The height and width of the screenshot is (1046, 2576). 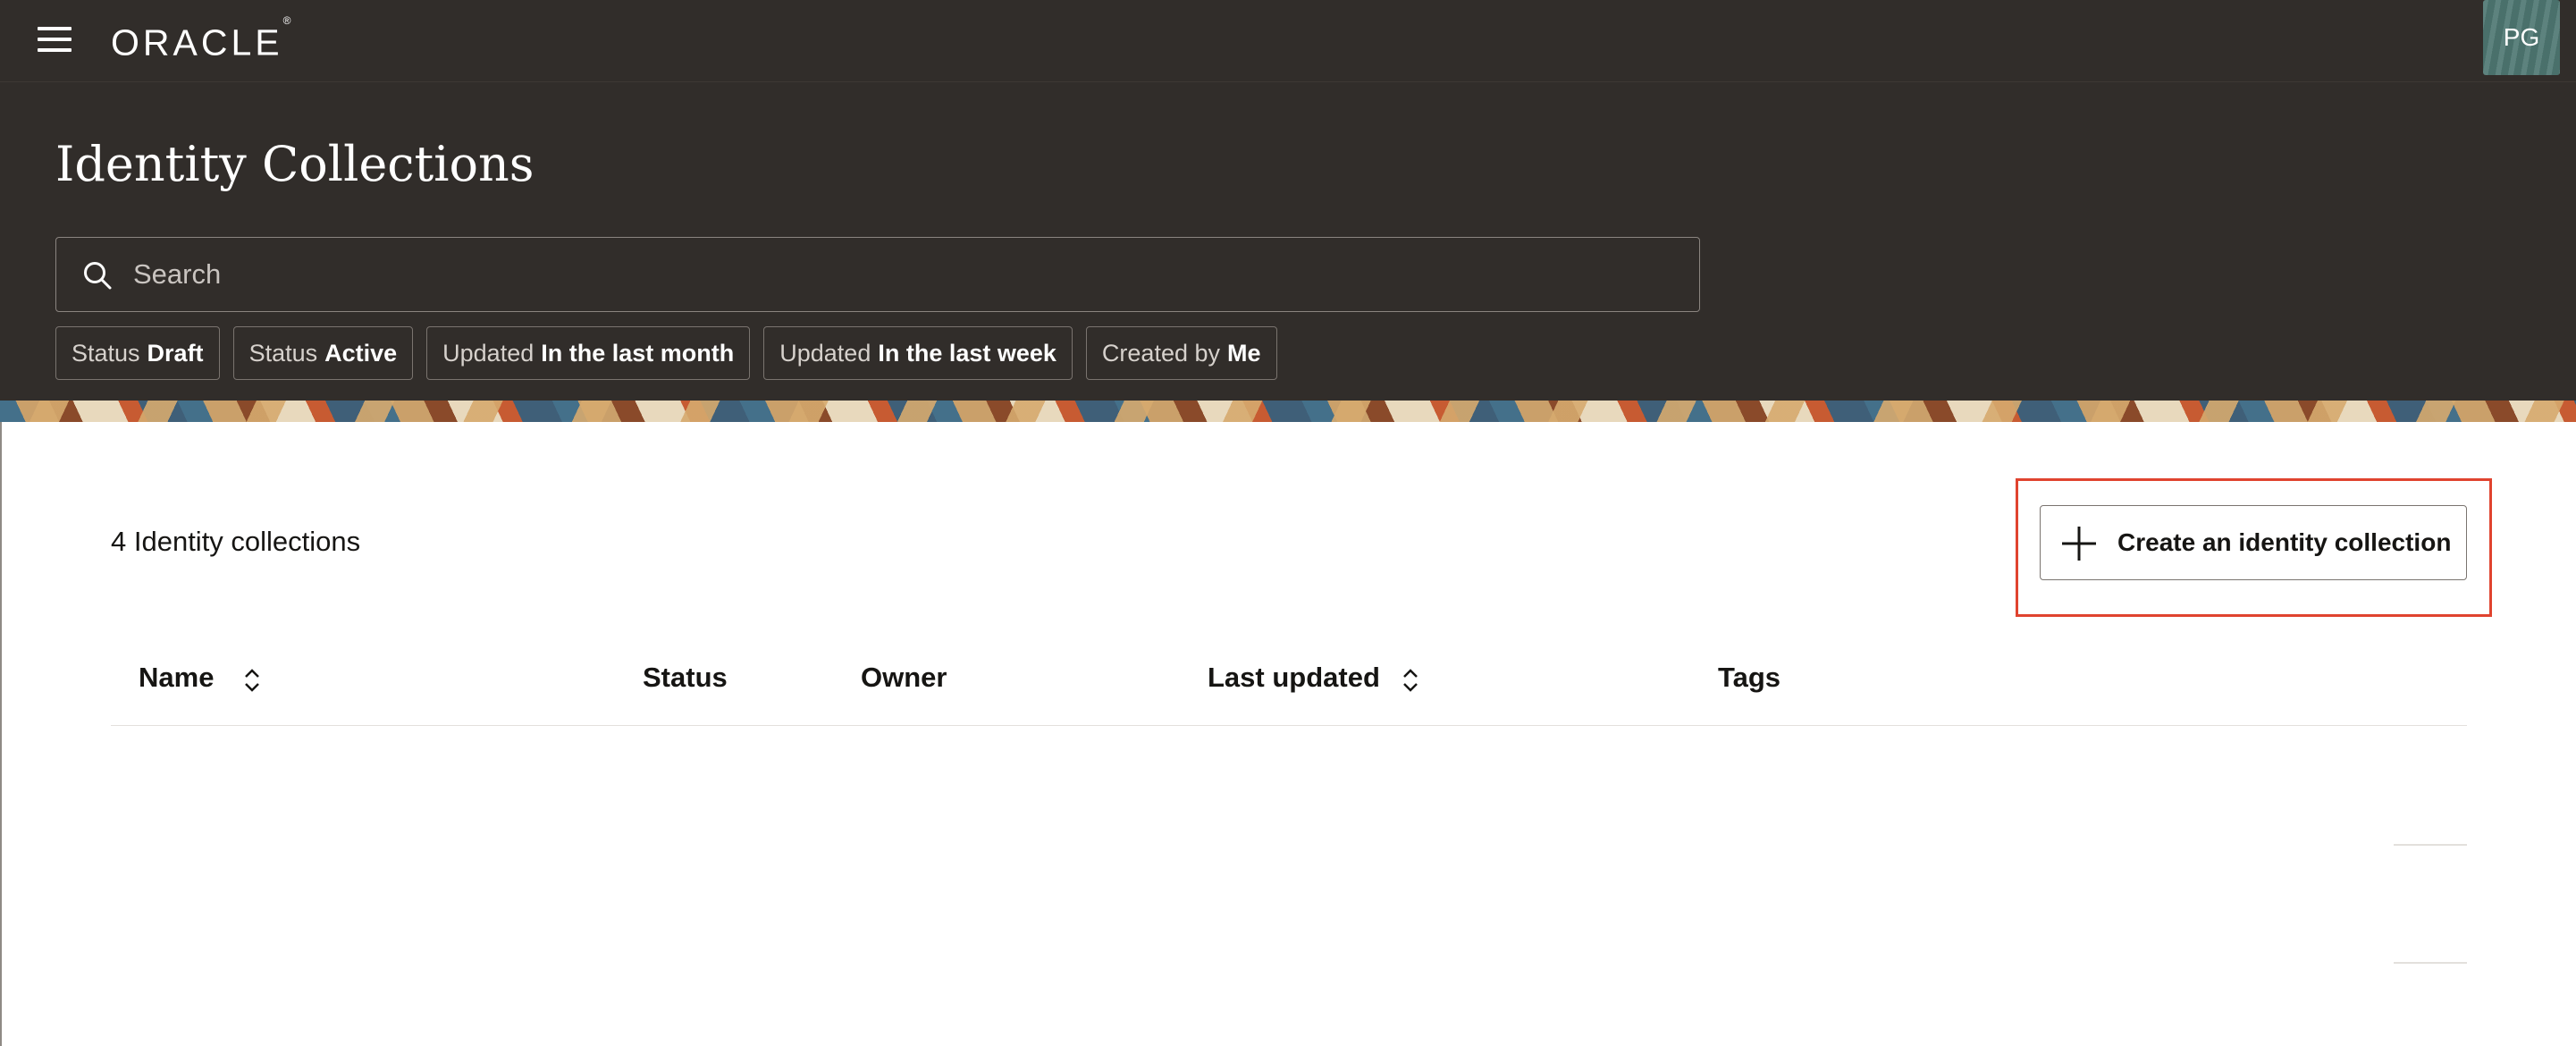 What do you see at coordinates (2079, 544) in the screenshot?
I see `plus-icon` at bounding box center [2079, 544].